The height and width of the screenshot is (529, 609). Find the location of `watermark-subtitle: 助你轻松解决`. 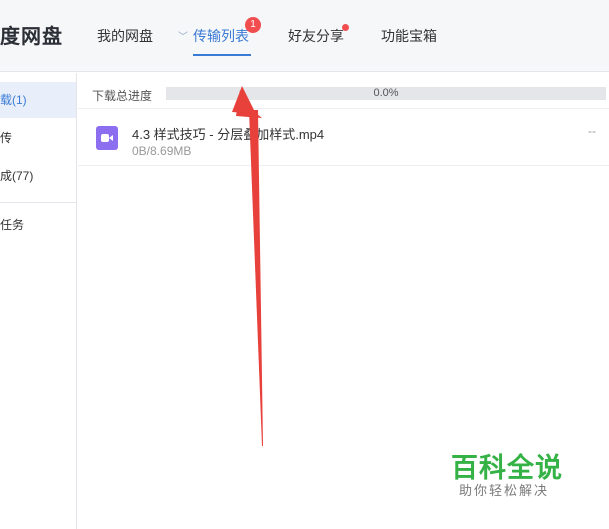

watermark-subtitle: 助你轻松解决 is located at coordinates (504, 490).